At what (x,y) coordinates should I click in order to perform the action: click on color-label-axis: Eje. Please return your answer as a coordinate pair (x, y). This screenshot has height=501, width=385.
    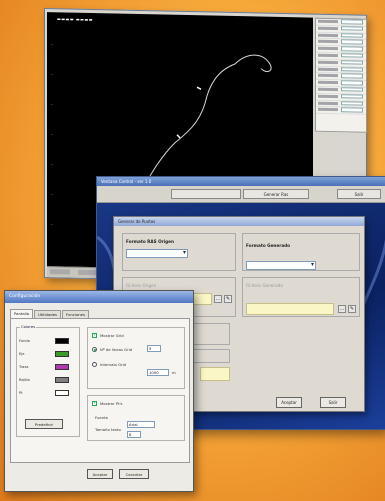
    Looking at the image, I should click on (22, 354).